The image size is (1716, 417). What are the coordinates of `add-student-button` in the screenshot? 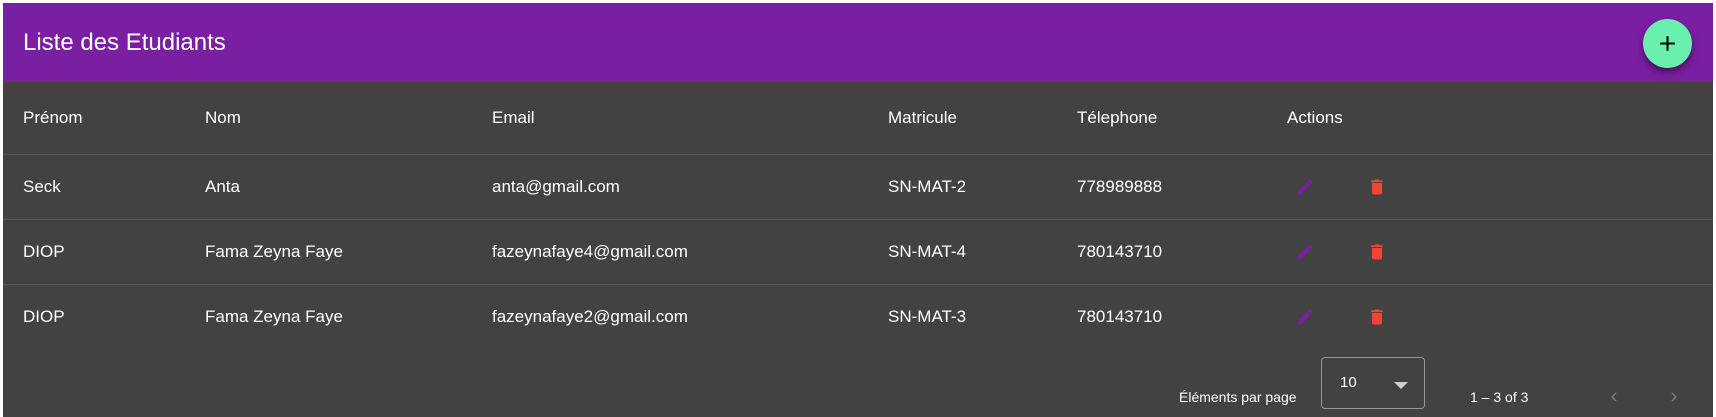 It's located at (1667, 43).